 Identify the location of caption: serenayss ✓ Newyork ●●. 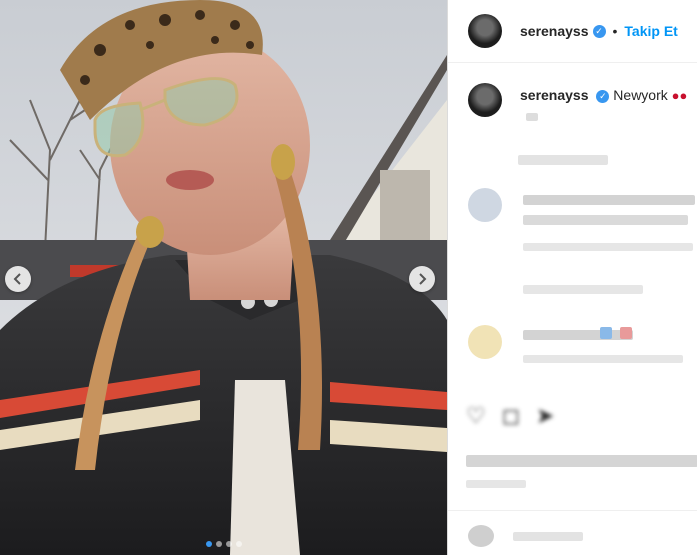
(572, 90).